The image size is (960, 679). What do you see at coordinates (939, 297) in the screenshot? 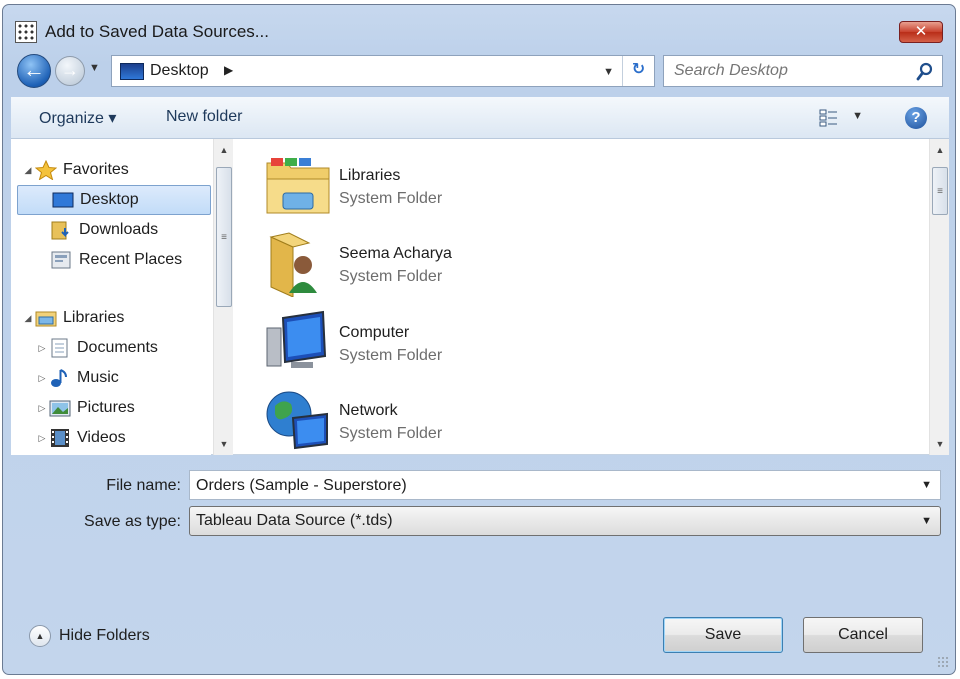
I see `file-list-scrollbar: ▲ ≡ ▼` at bounding box center [939, 297].